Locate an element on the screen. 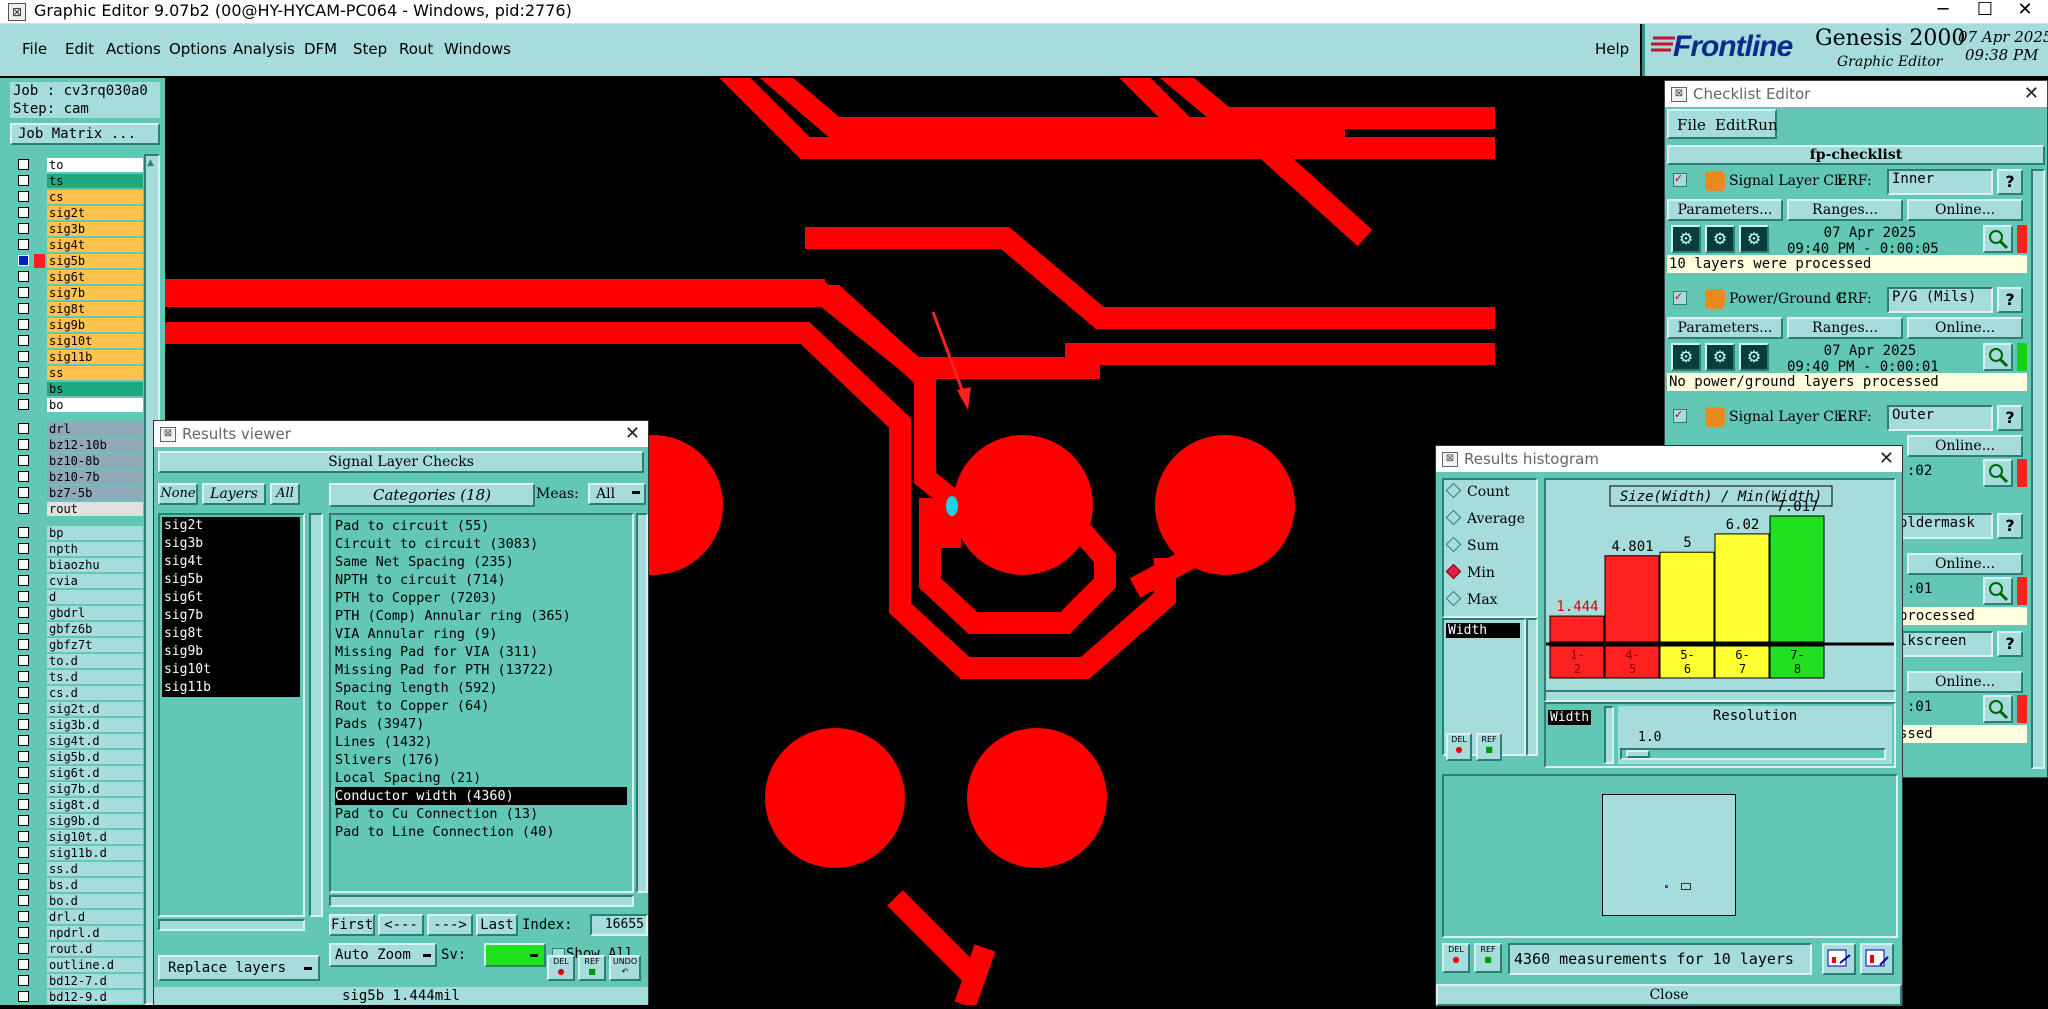 The image size is (2048, 1009). close-icon: ✕ is located at coordinates (2025, 11).